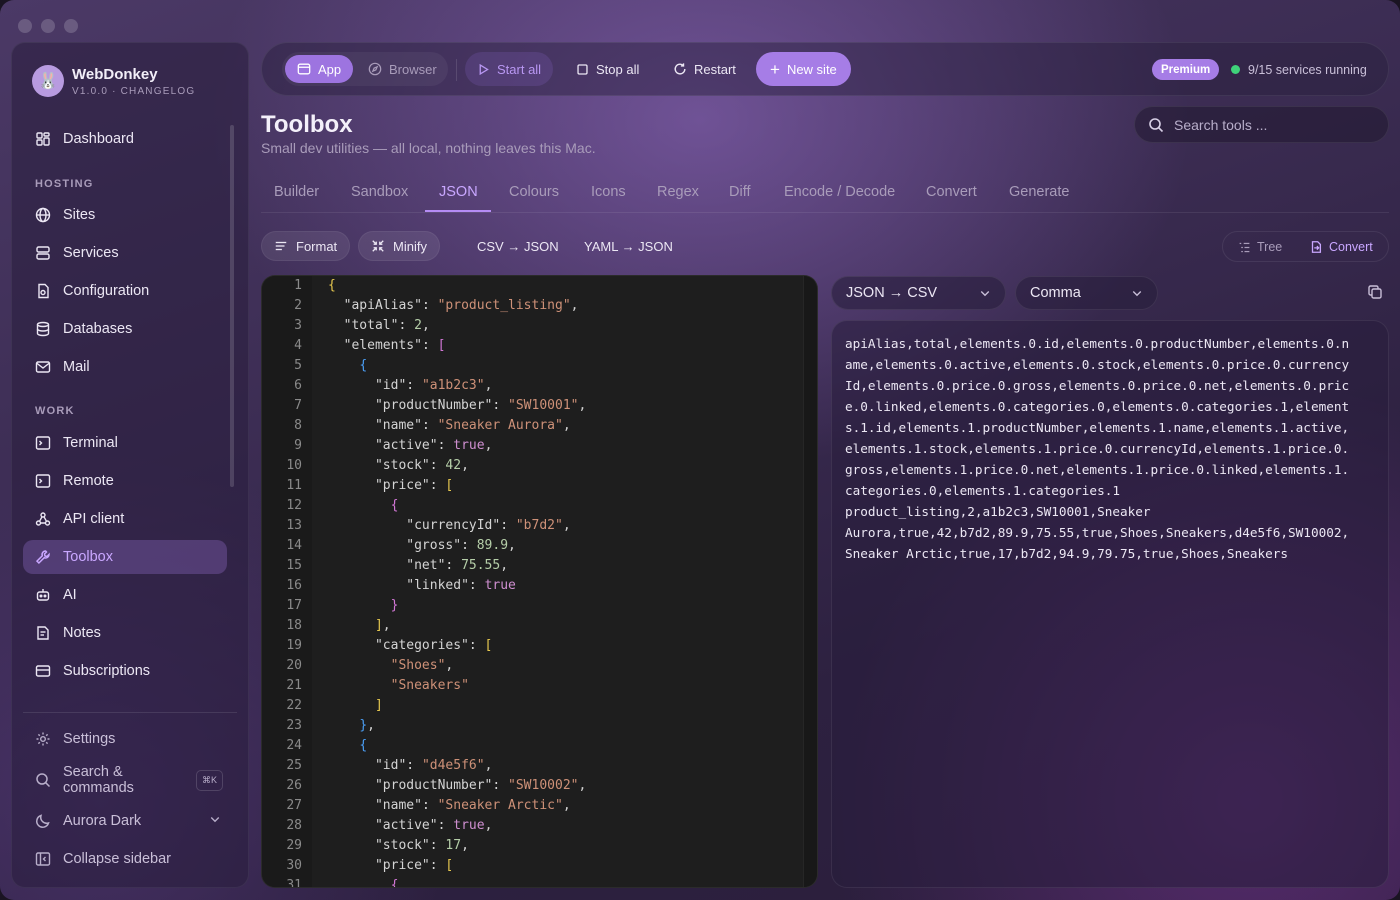 The height and width of the screenshot is (900, 1400). What do you see at coordinates (433, 385) in the screenshot?
I see `code-text: "id": "a1b2c3",` at bounding box center [433, 385].